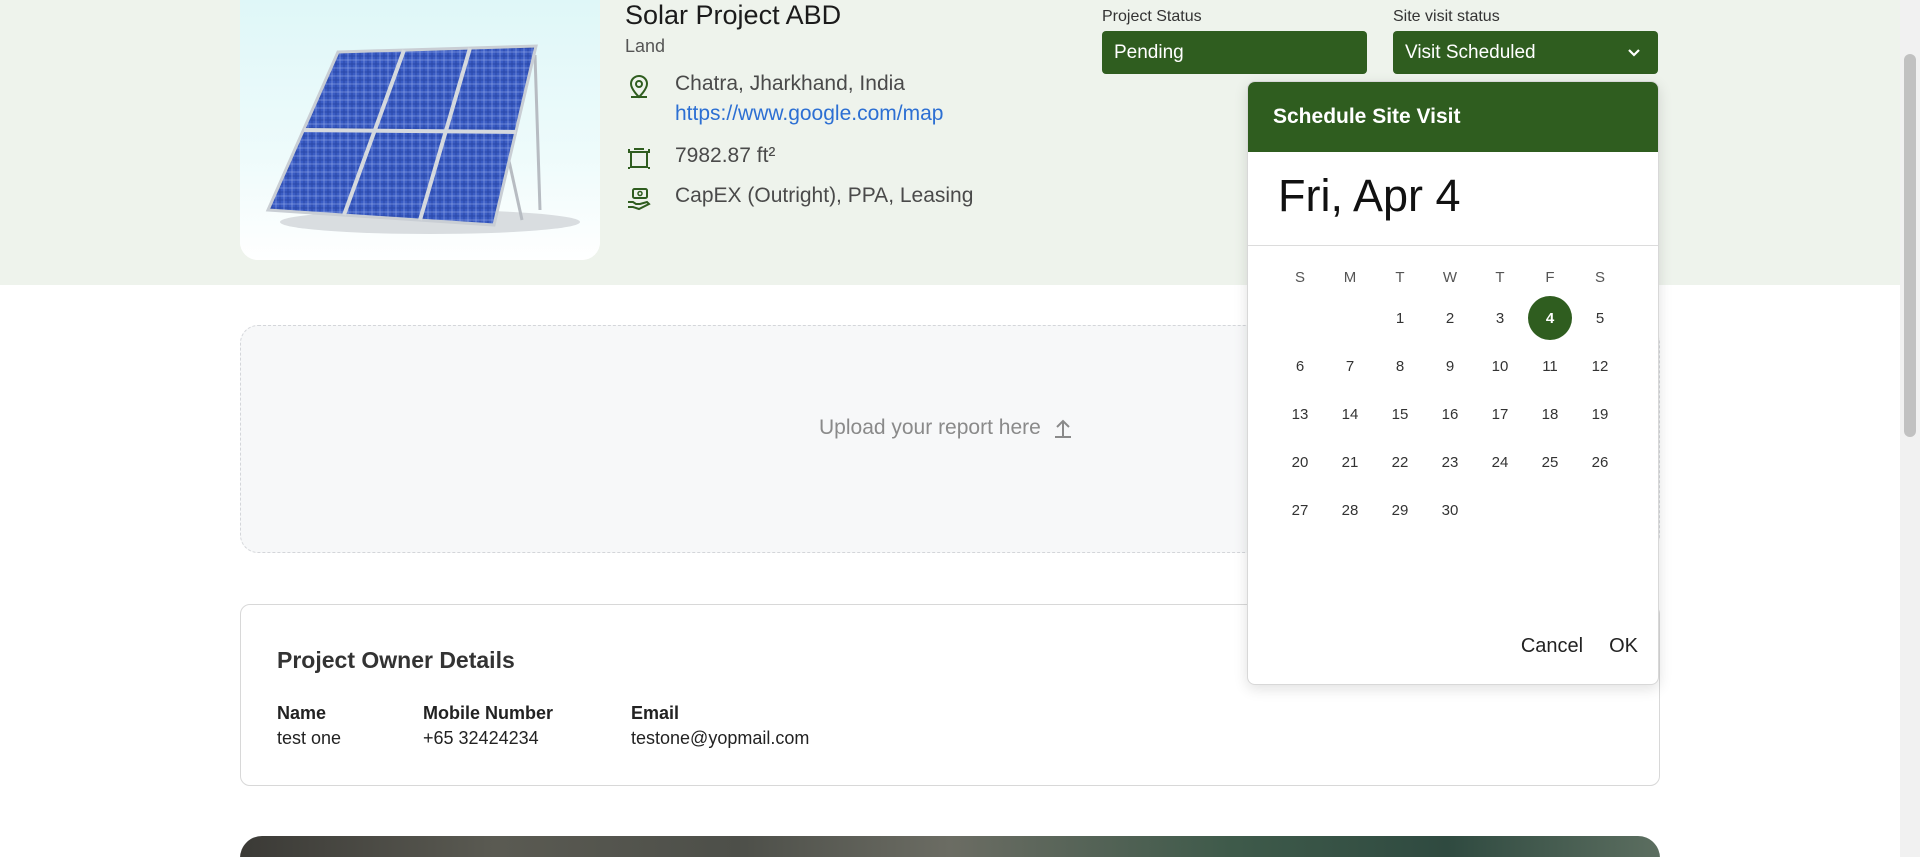 Image resolution: width=1920 pixels, height=857 pixels. What do you see at coordinates (1910, 245) in the screenshot?
I see `scrollbar-thumb` at bounding box center [1910, 245].